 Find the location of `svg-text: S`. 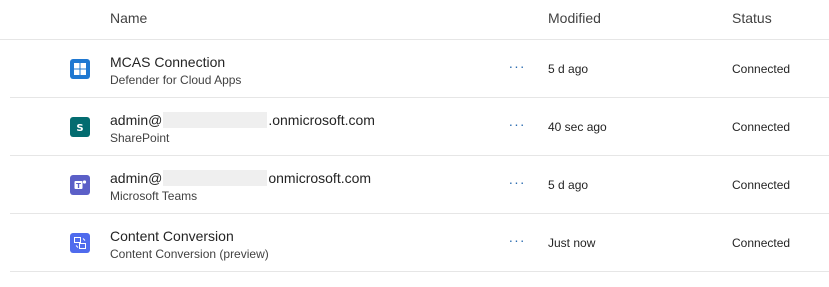

svg-text: S is located at coordinates (79, 128).